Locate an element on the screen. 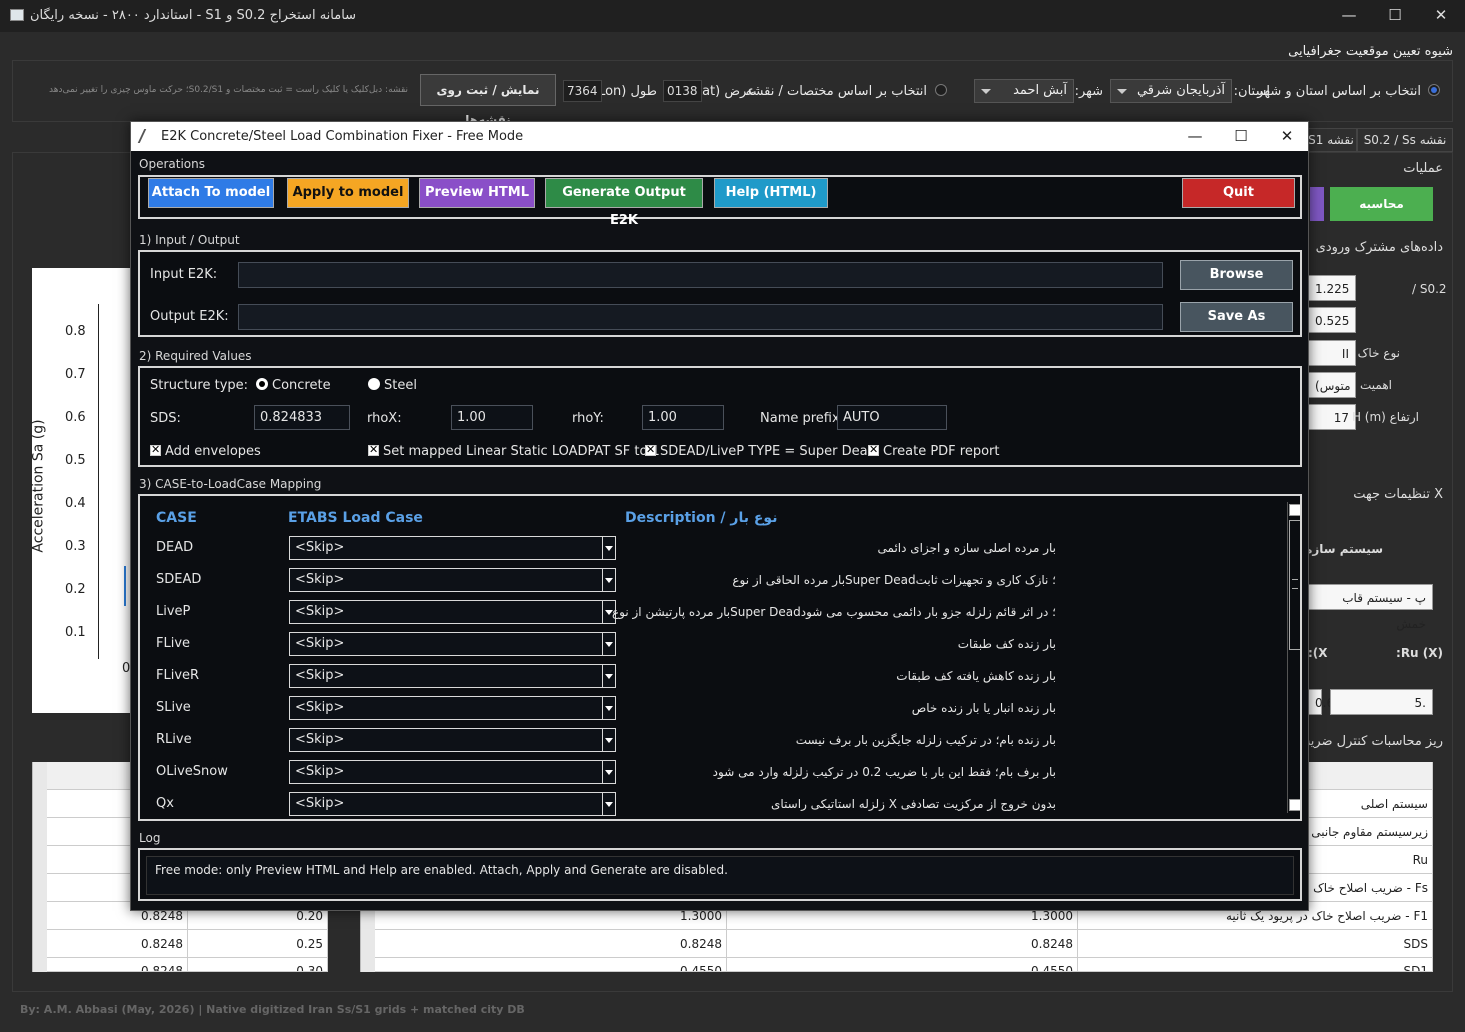 The width and height of the screenshot is (1465, 1032). feather-icon is located at coordinates (146, 136).